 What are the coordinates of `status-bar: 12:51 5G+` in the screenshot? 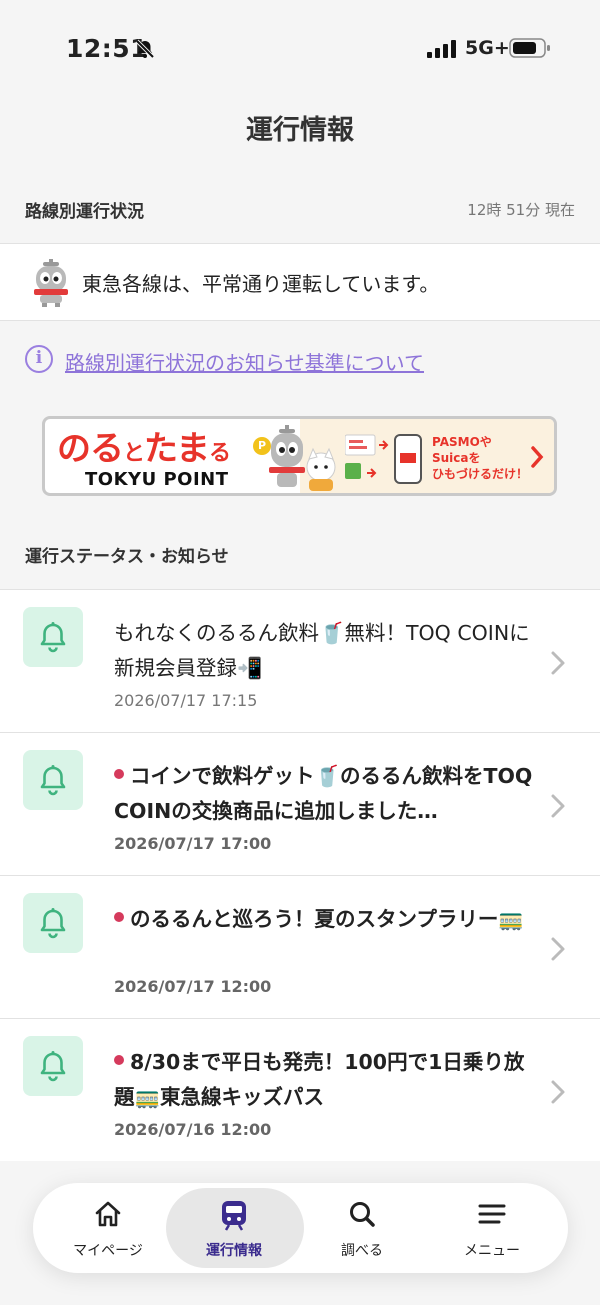 It's located at (300, 49).